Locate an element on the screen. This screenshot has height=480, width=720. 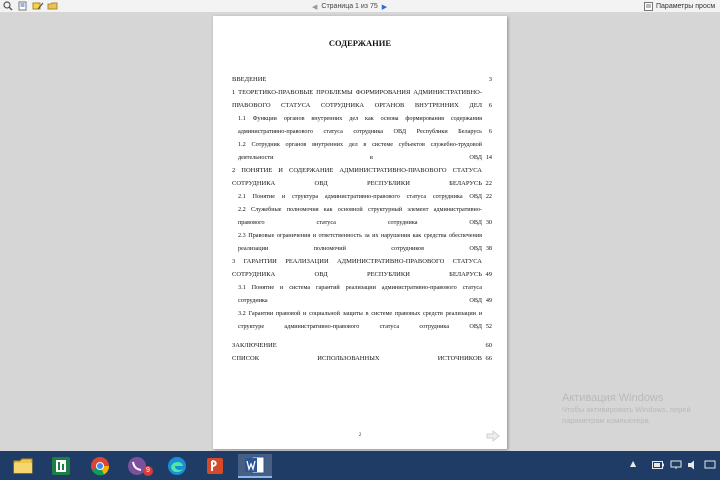
toc-page-number: 60 is located at coordinates (488, 345).